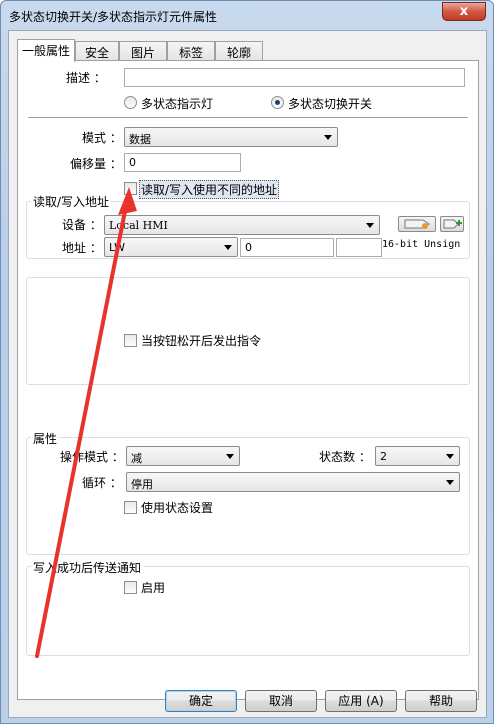 This screenshot has width=494, height=725. Describe the element at coordinates (46, 50) in the screenshot. I see `tab-general: 一般属性` at that location.